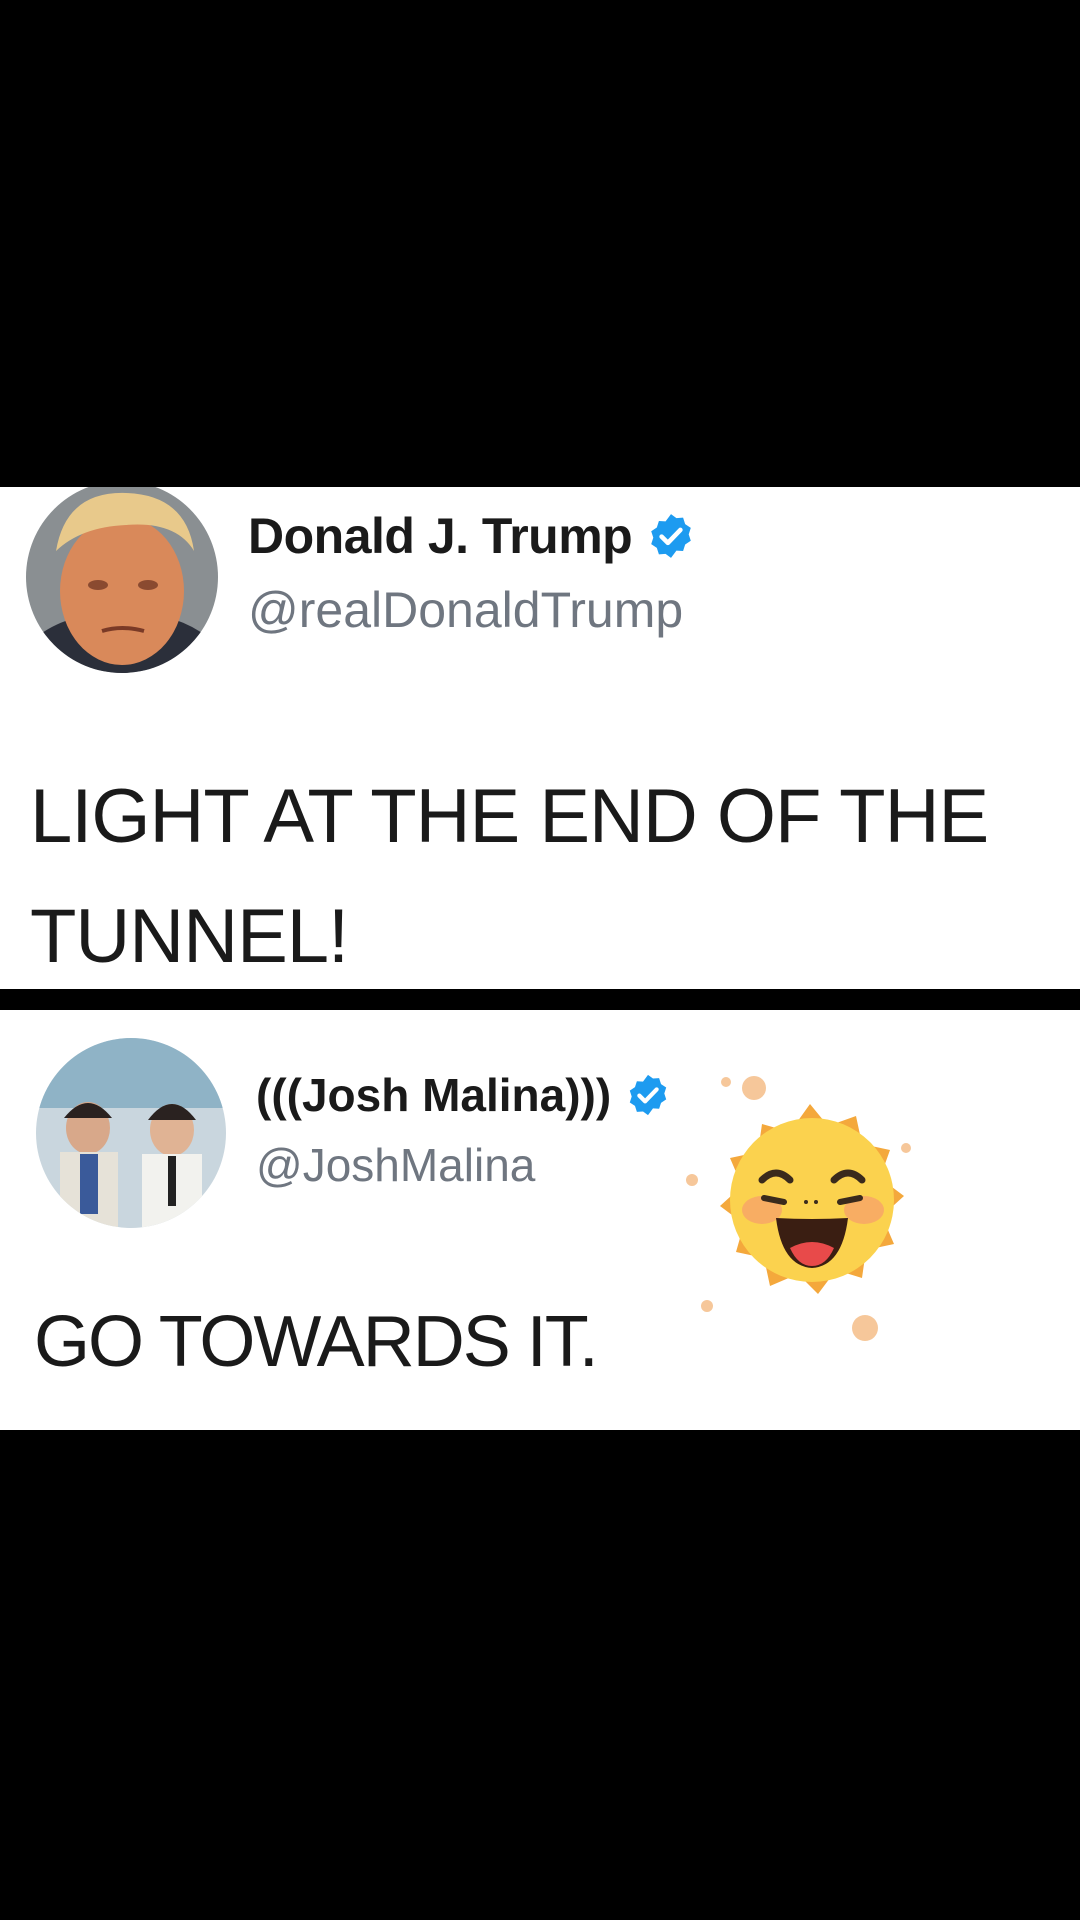  Describe the element at coordinates (433, 1095) in the screenshot. I see `display-name: (((Josh Malina)))` at that location.